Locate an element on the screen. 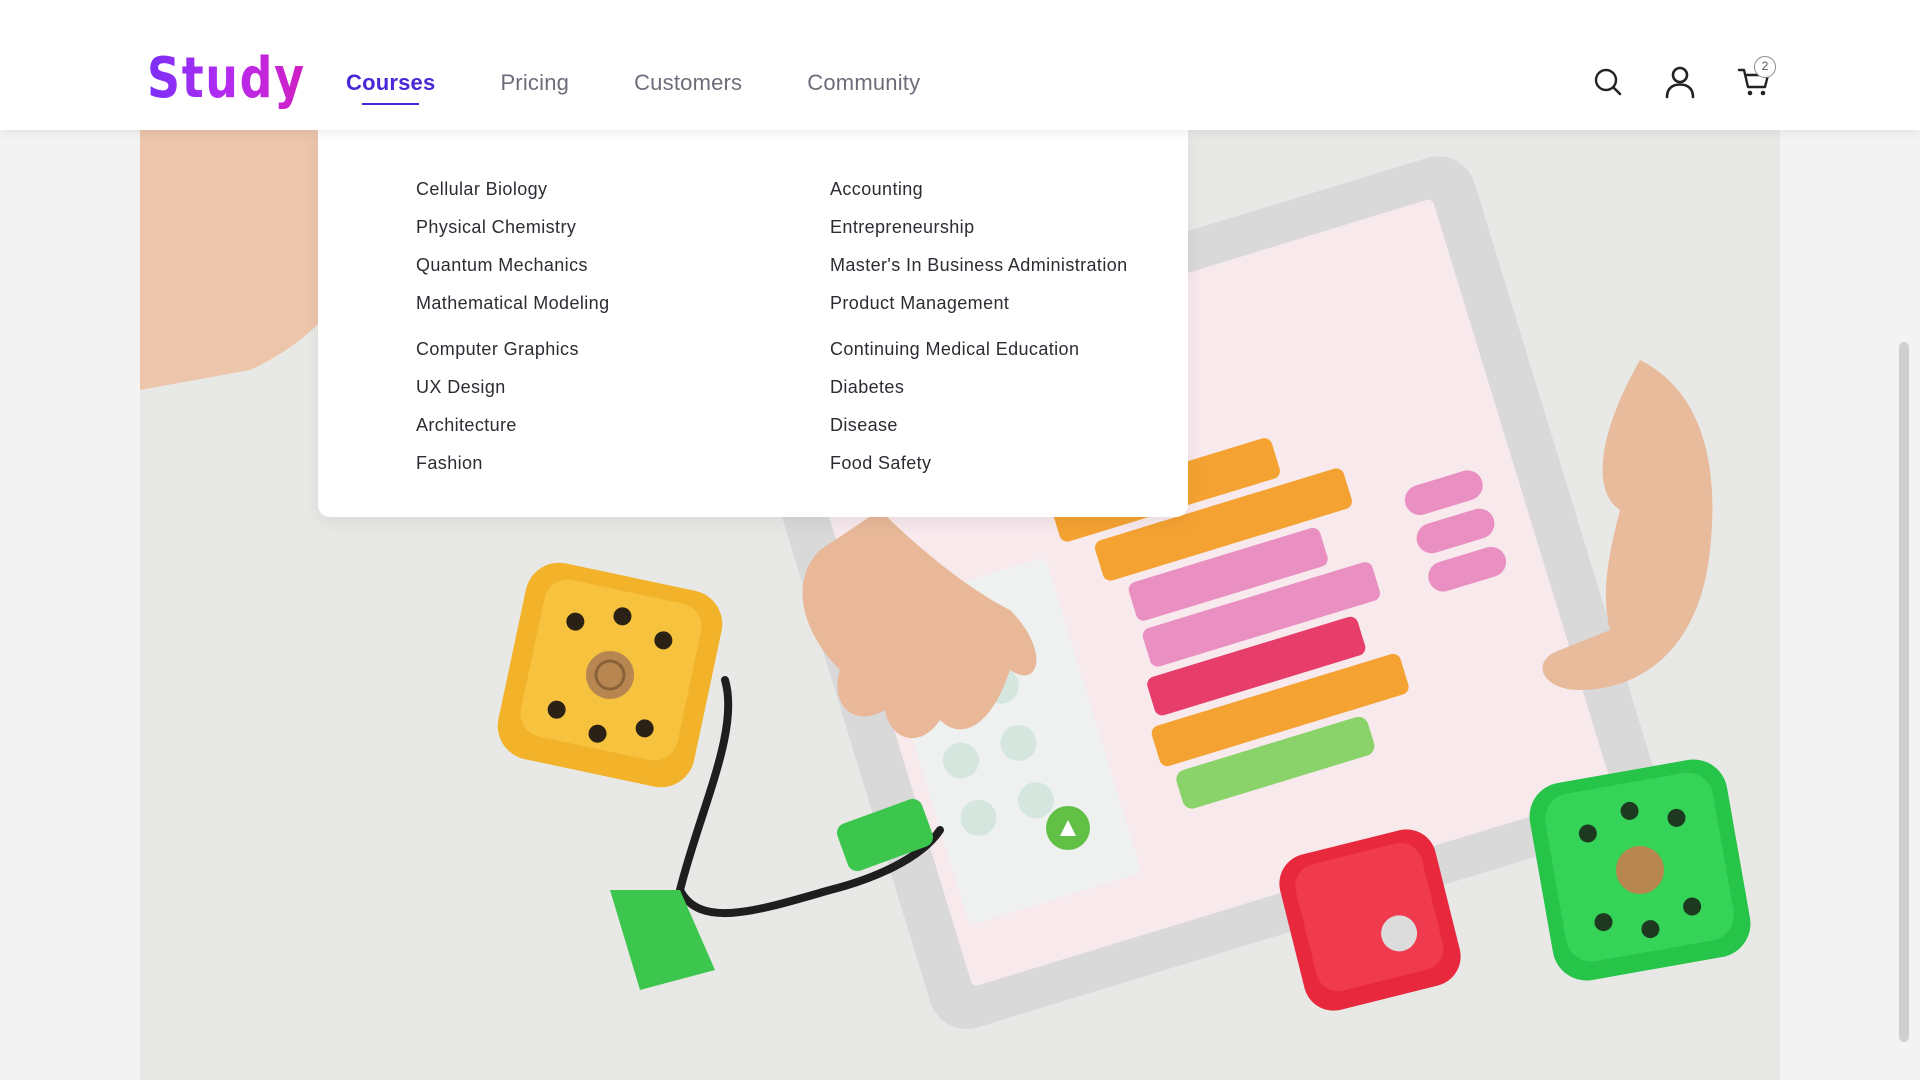  user-icon is located at coordinates (1680, 82).